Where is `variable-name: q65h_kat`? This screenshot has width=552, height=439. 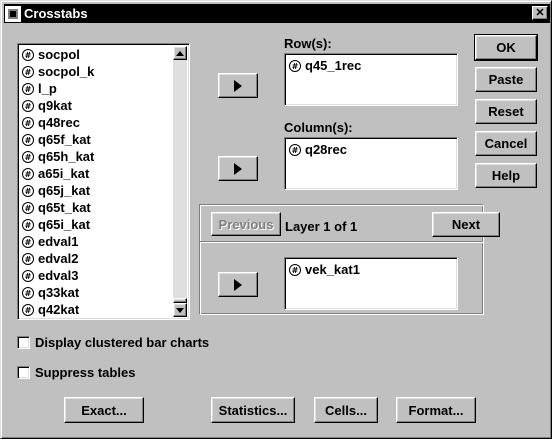
variable-name: q65h_kat is located at coordinates (66, 156).